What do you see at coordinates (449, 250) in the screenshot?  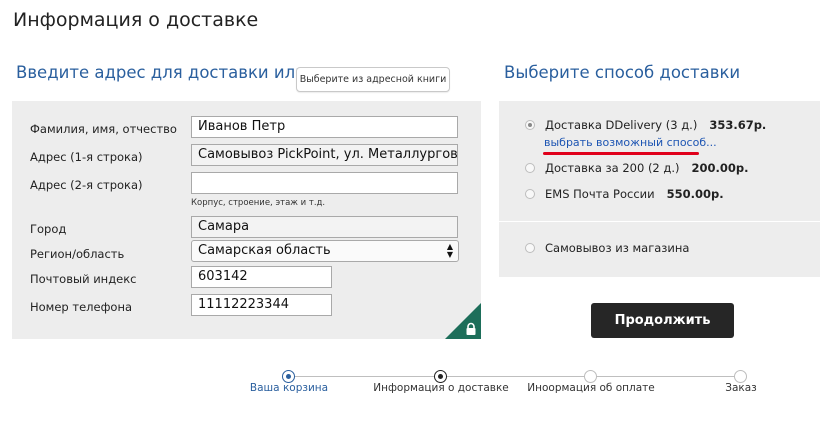 I see `select-arrows-icon: ▲ ▼` at bounding box center [449, 250].